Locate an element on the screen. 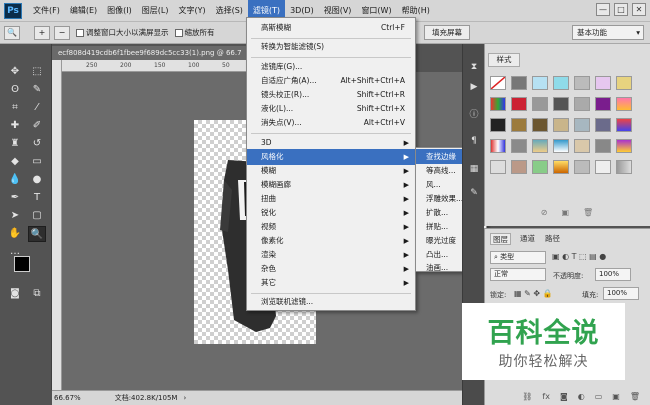 The image size is (650, 405). move-tool-icon: ✥ is located at coordinates (15, 72).